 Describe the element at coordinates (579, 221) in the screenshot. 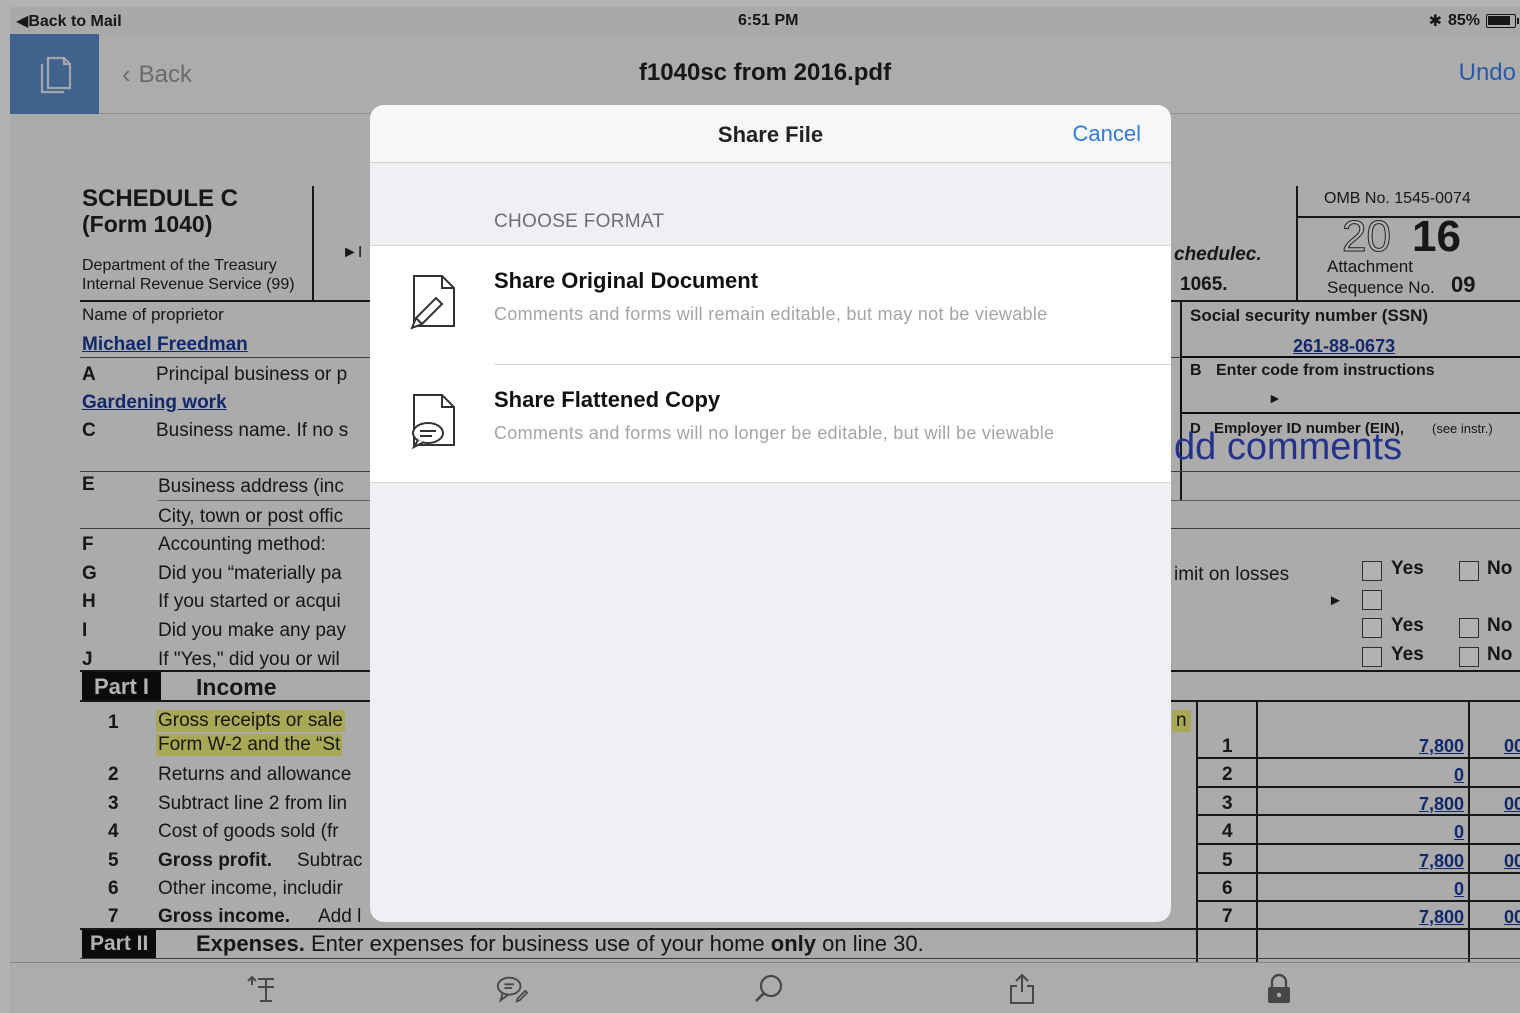

I see `choose-format-label: CHOOSE FORMAT` at that location.